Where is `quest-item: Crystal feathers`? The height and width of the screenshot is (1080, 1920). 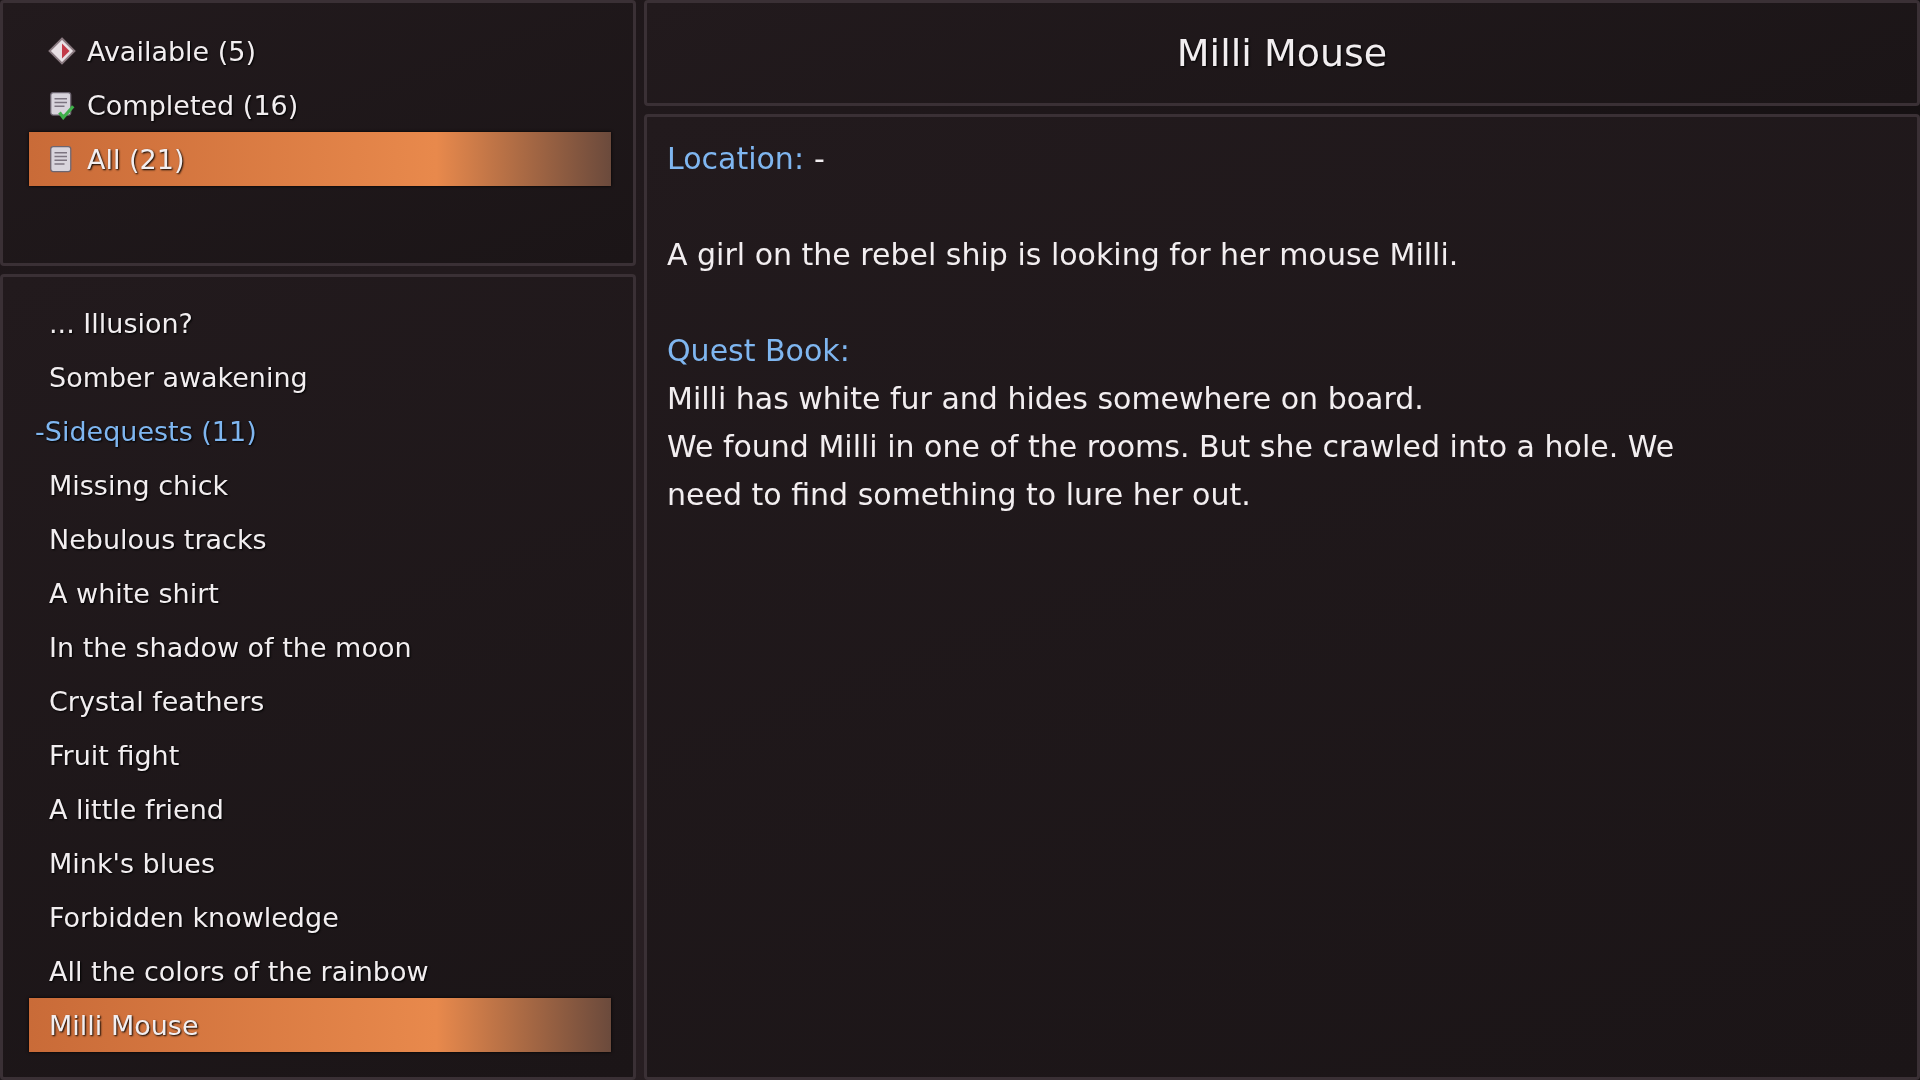
quest-item: Crystal feathers is located at coordinates (320, 701).